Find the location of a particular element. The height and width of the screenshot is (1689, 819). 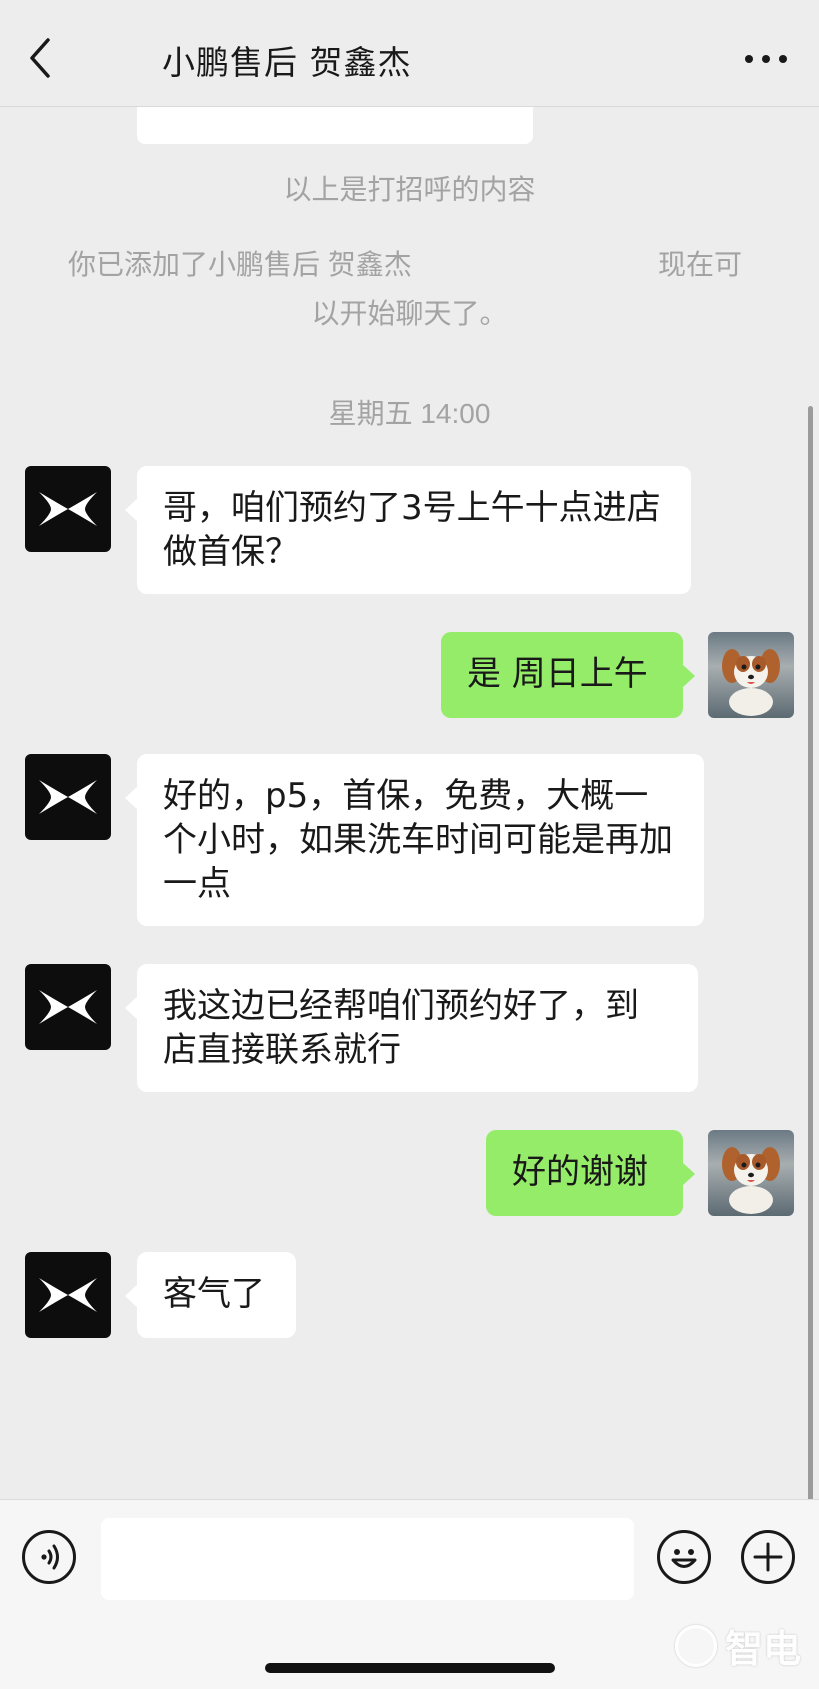

home-indicator is located at coordinates (410, 1668).